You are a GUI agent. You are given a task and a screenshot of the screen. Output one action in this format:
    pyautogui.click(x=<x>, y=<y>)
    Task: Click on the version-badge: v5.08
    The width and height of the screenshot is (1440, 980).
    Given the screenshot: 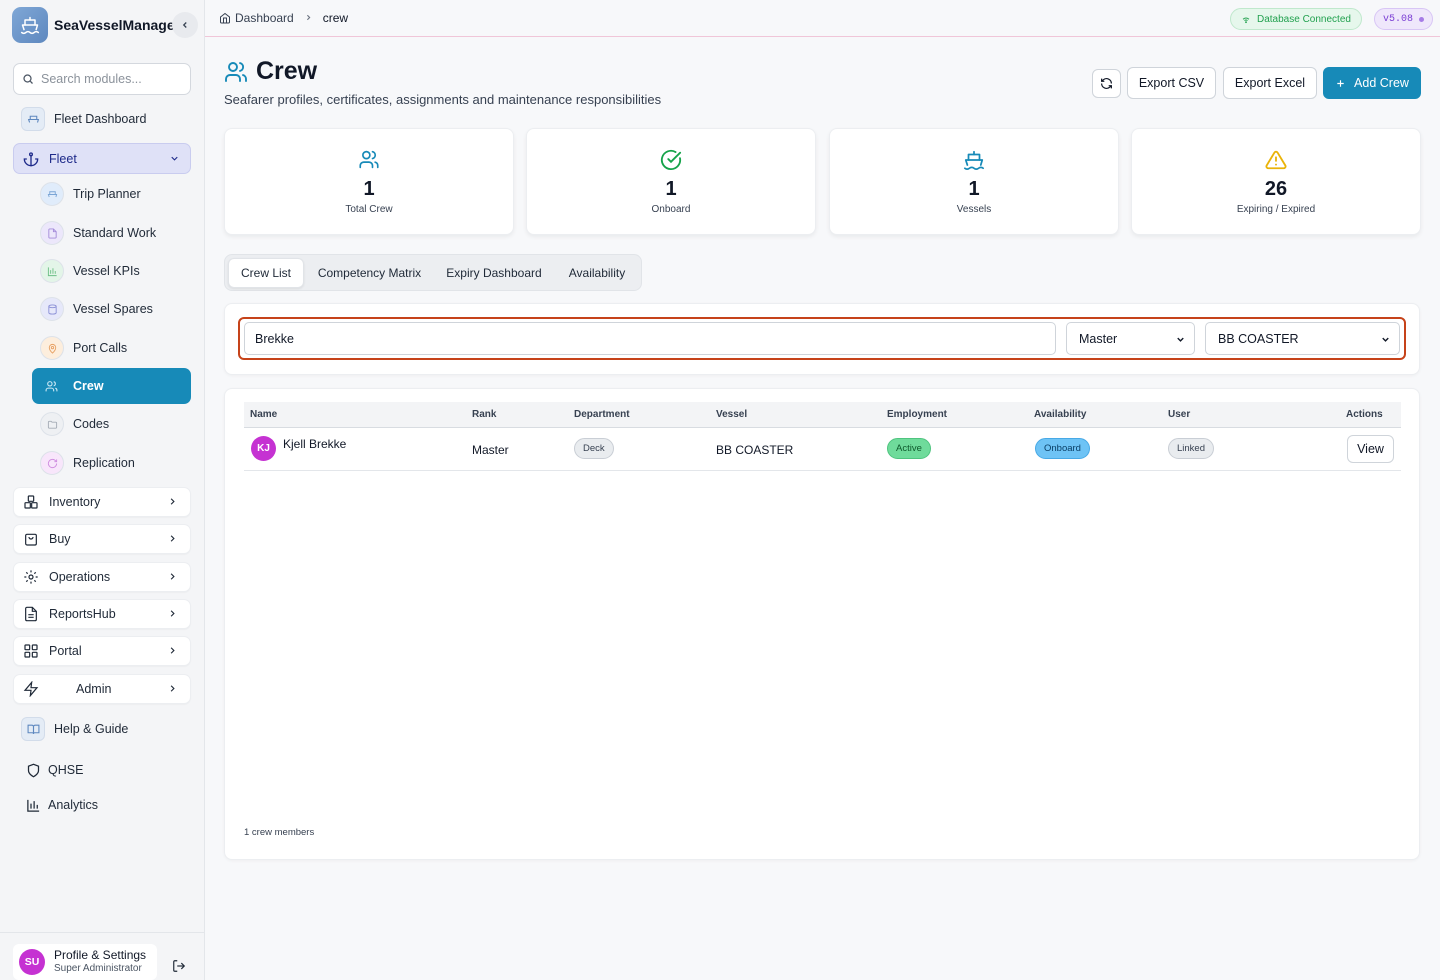 What is the action you would take?
    pyautogui.click(x=1404, y=19)
    